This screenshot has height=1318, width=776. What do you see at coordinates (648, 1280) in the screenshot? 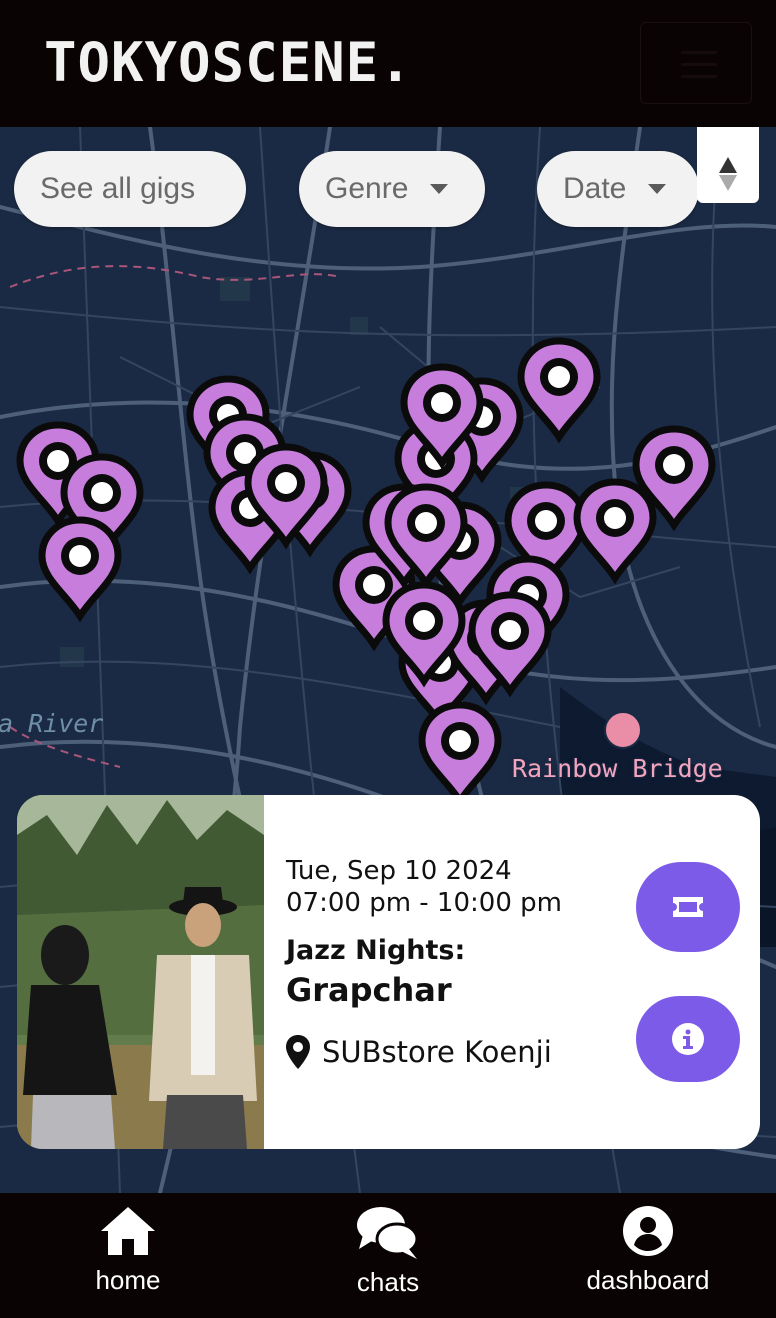
I see `nav-dashboard-label: dashboard` at bounding box center [648, 1280].